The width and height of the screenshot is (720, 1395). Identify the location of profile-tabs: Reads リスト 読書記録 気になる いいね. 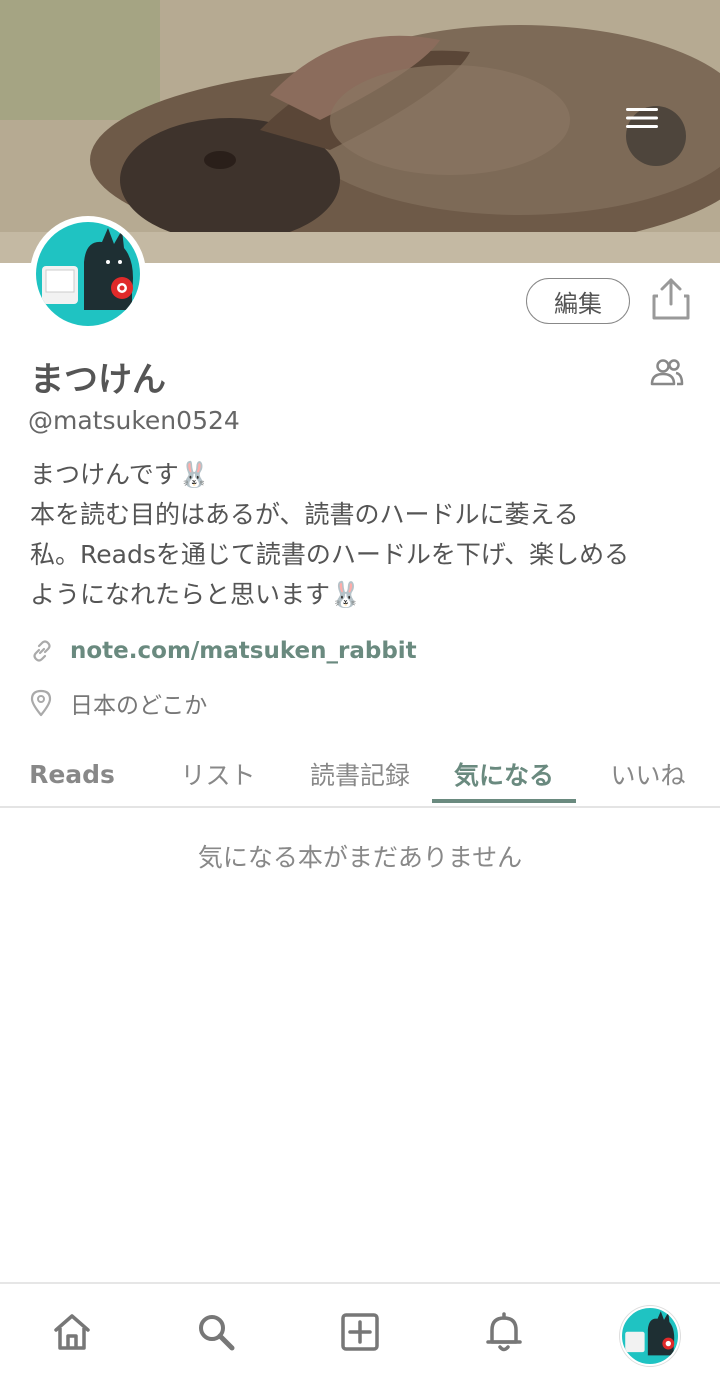
(360, 776).